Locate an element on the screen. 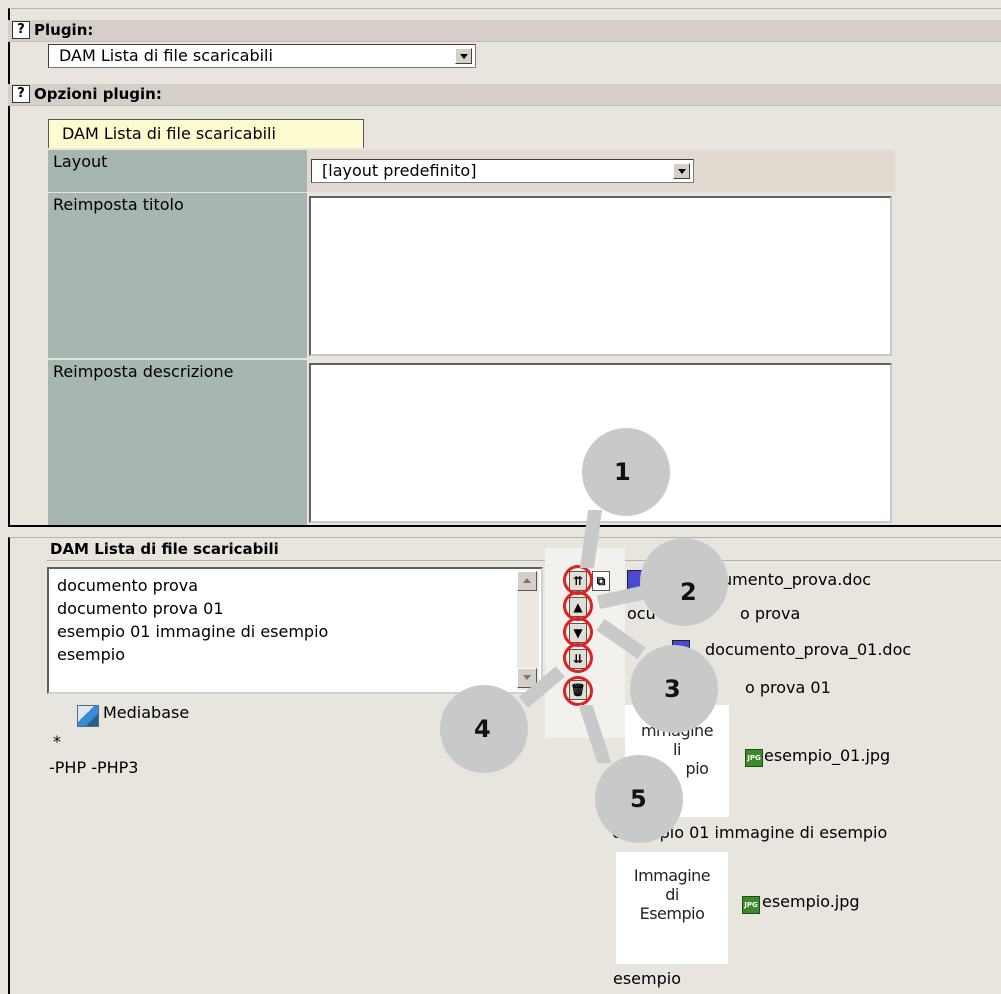 The image size is (1001, 994). layout-select: [layout predefinito] is located at coordinates (502, 171).